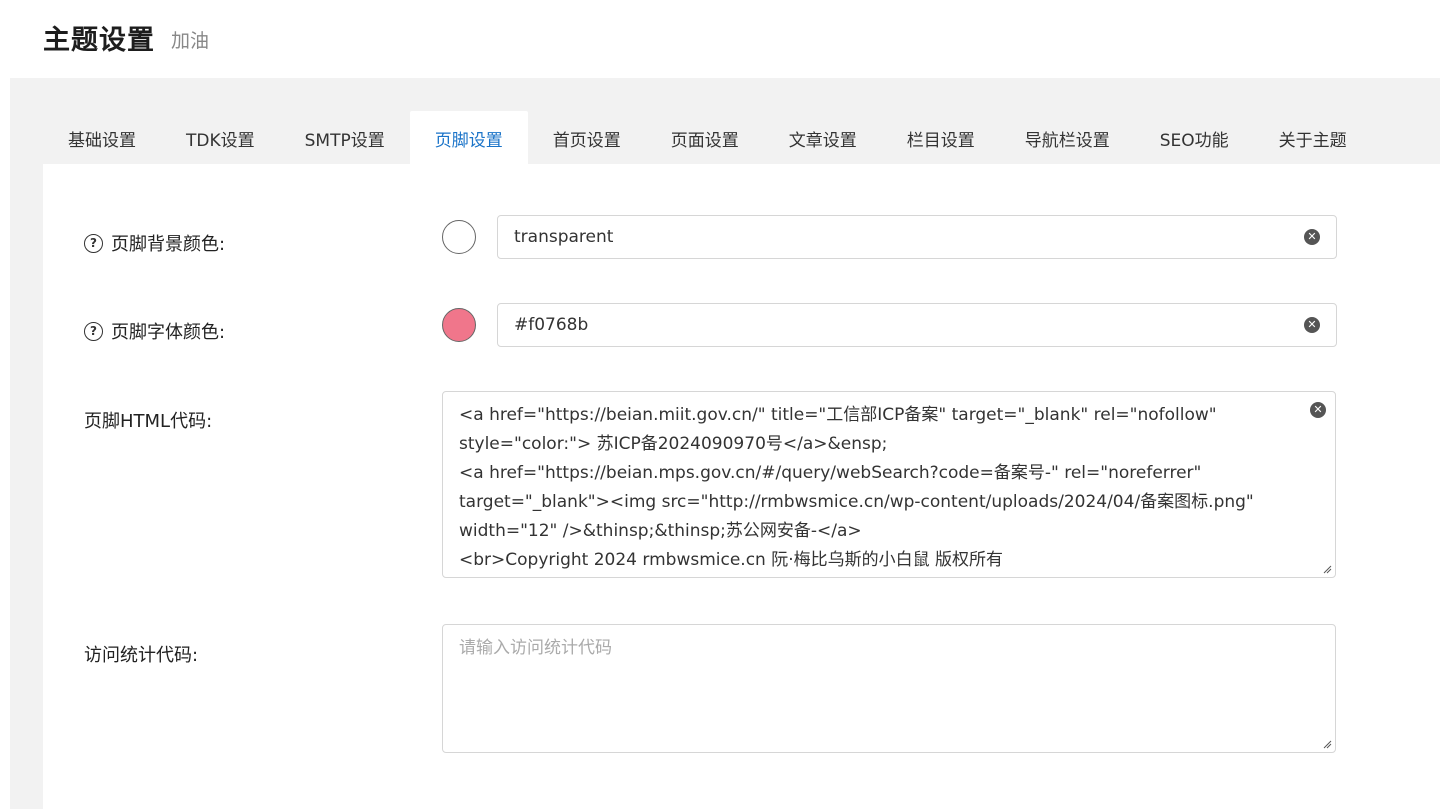  I want to click on footer-html-label-text: 页脚HTML代码:, so click(148, 421).